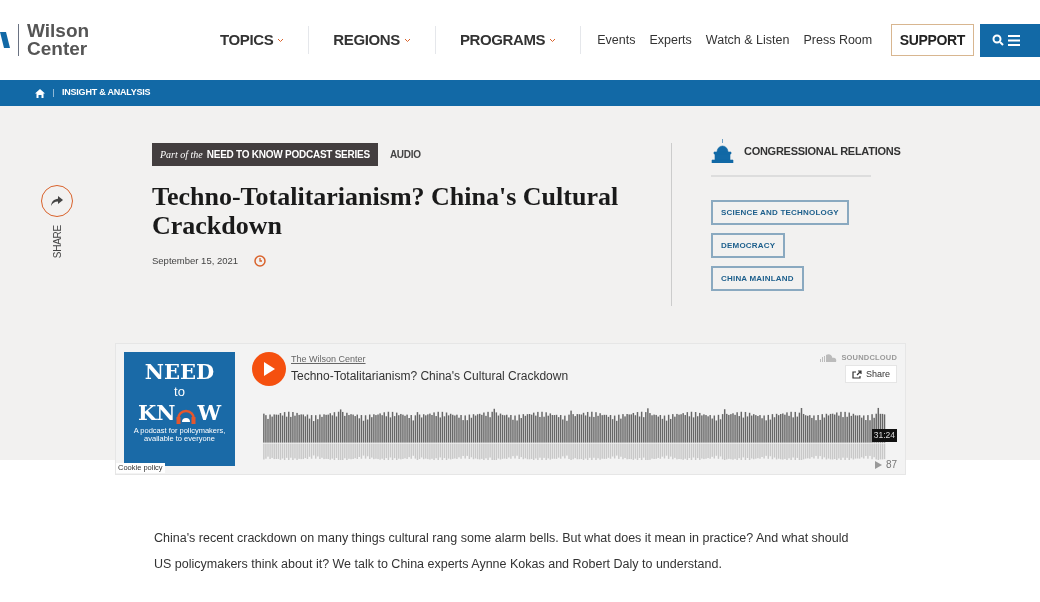  What do you see at coordinates (670, 40) in the screenshot?
I see `nav-link: Experts` at bounding box center [670, 40].